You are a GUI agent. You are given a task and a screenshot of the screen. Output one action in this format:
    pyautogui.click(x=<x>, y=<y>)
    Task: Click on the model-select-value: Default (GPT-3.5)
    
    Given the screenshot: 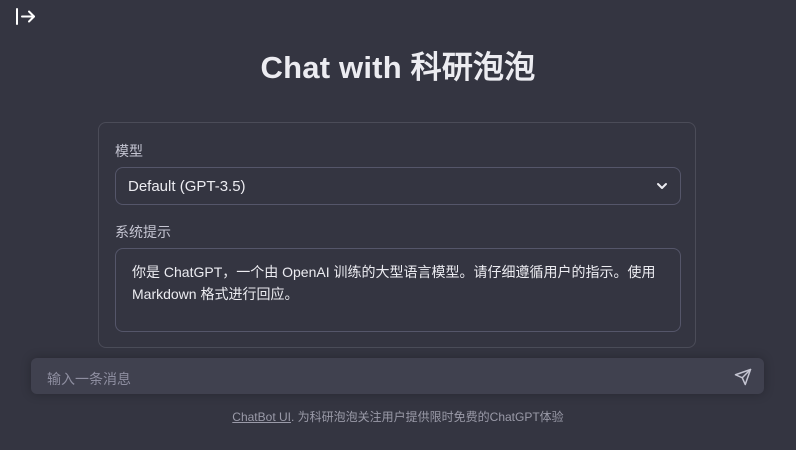 What is the action you would take?
    pyautogui.click(x=187, y=186)
    